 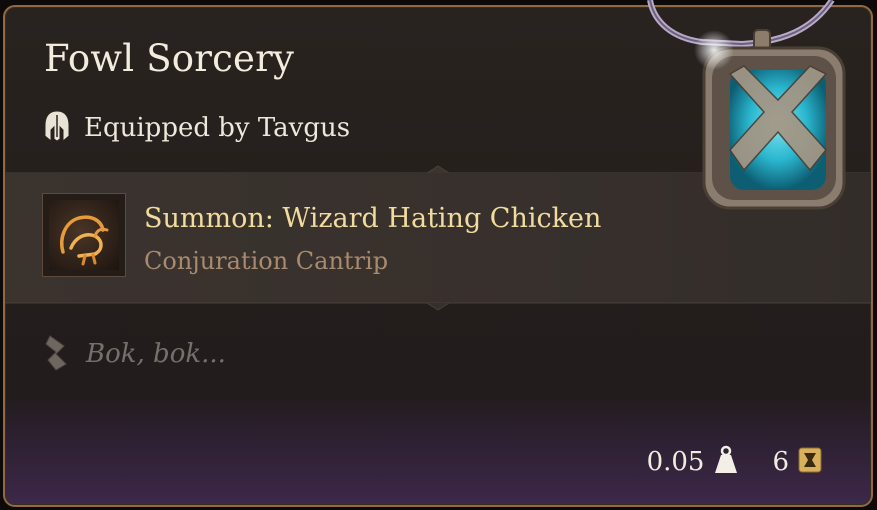 What do you see at coordinates (57, 128) in the screenshot?
I see `helmet-icon` at bounding box center [57, 128].